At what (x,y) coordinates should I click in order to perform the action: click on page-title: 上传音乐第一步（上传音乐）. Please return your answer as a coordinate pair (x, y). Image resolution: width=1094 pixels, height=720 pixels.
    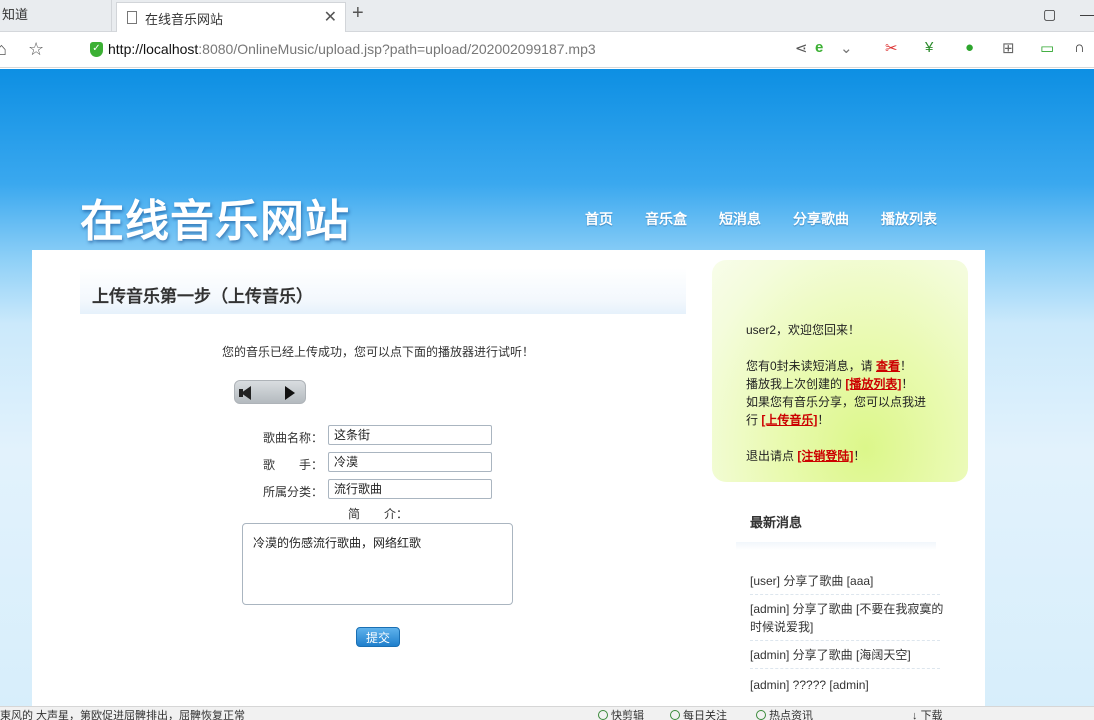
    Looking at the image, I should click on (202, 296).